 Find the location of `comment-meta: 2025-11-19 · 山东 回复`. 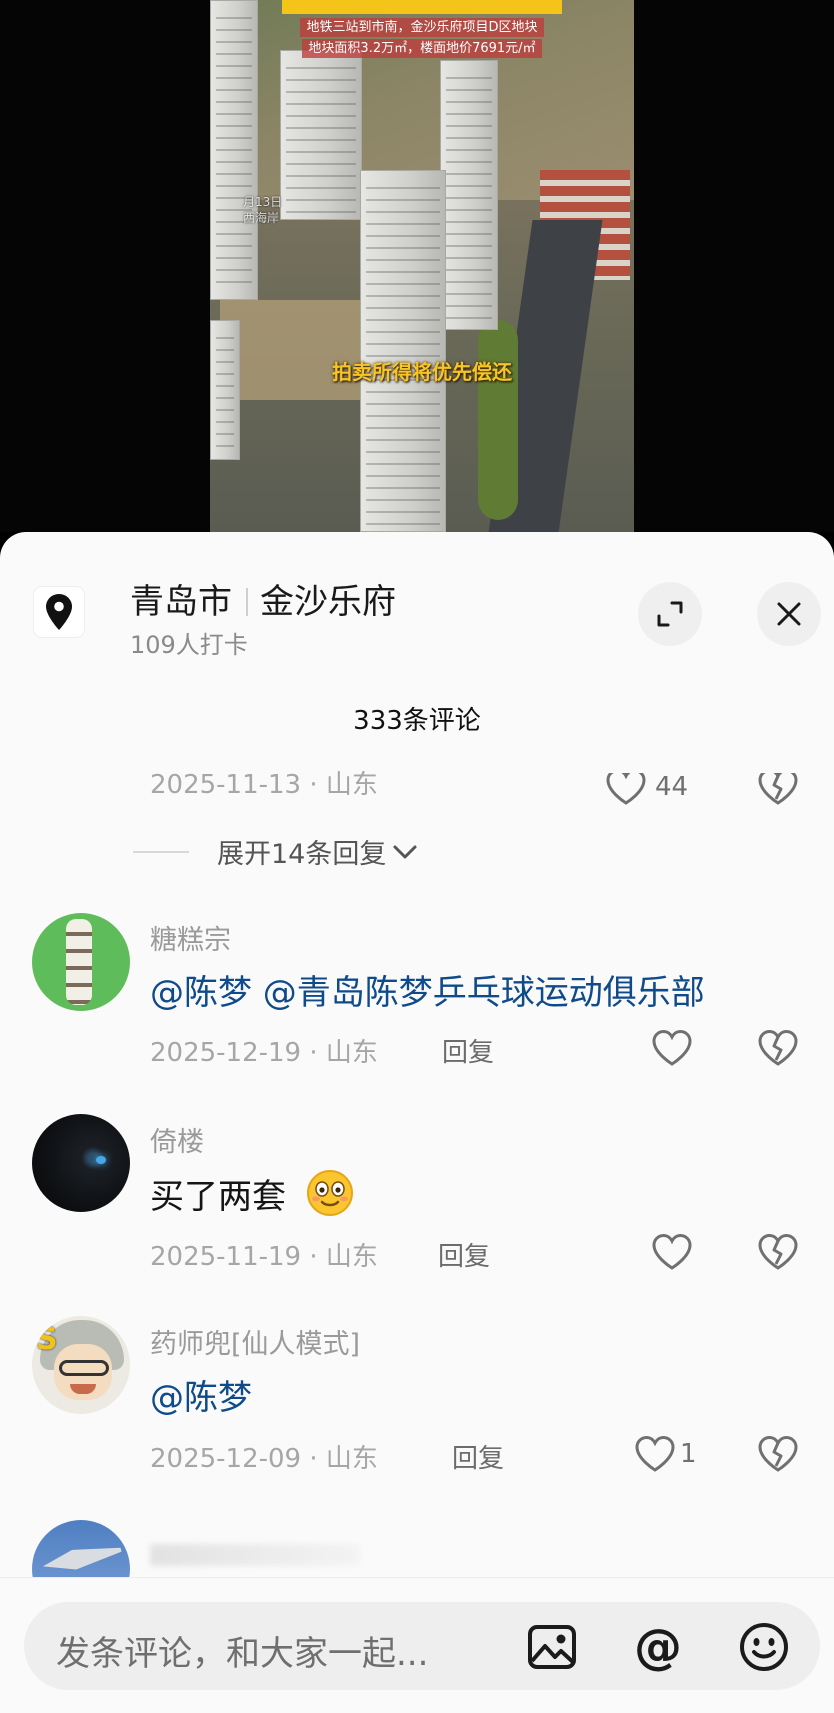

comment-meta: 2025-11-19 · 山东 回复 is located at coordinates (320, 1254).